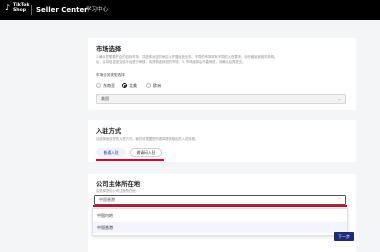  I want to click on dropdown-option-mainland: 中国内地, so click(220, 215).